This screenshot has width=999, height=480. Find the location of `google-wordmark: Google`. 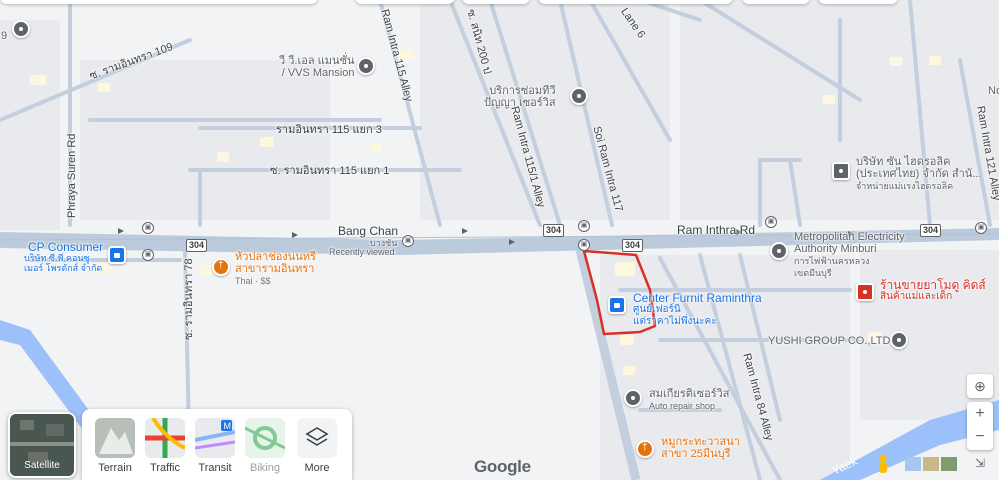

google-wordmark: Google is located at coordinates (502, 466).